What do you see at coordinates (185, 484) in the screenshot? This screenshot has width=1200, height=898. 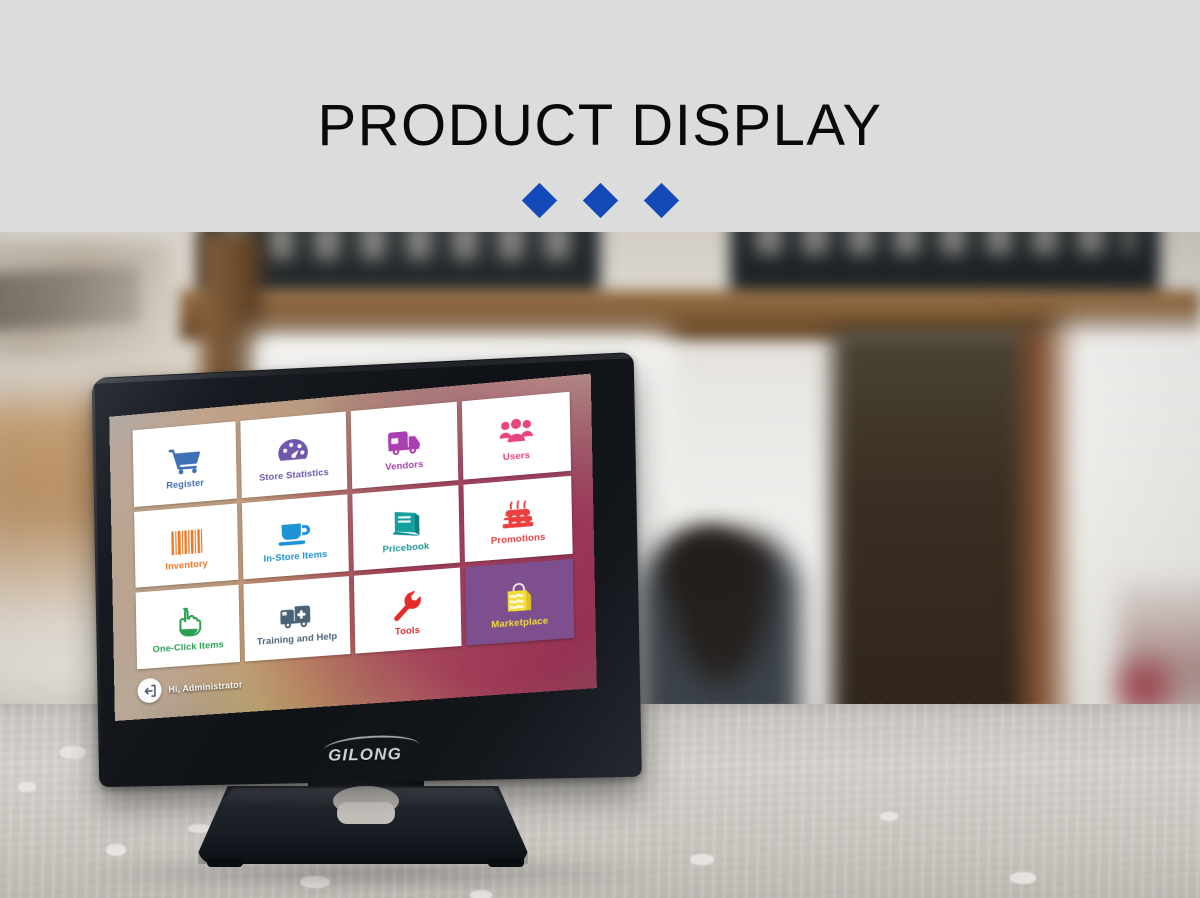 I see `tile-label: Register` at bounding box center [185, 484].